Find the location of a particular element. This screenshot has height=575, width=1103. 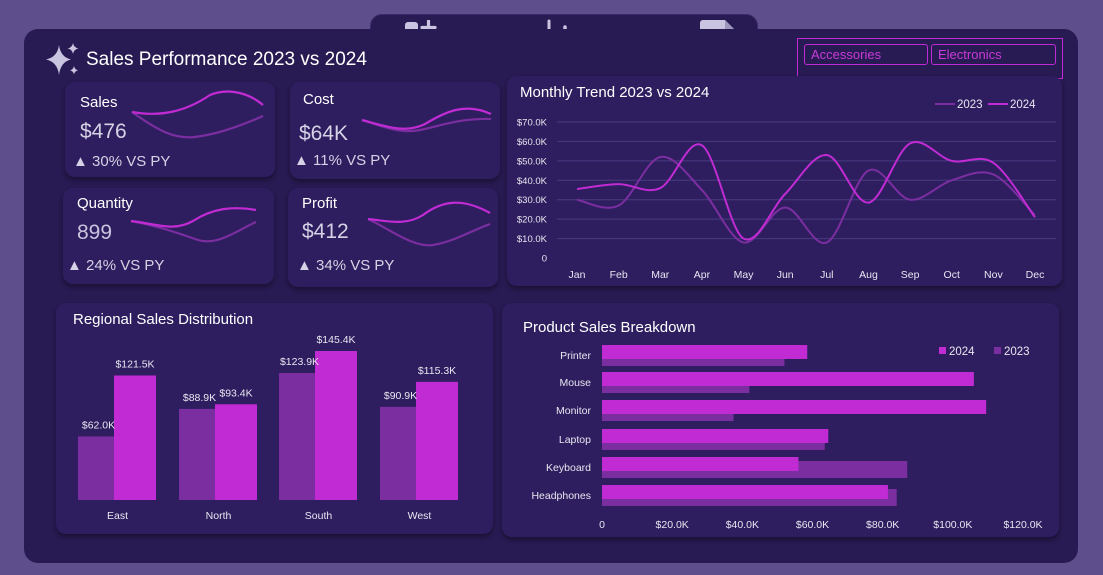

kpi-card-cost: Cost $64K ▲ 11% VS PY is located at coordinates (395, 130).